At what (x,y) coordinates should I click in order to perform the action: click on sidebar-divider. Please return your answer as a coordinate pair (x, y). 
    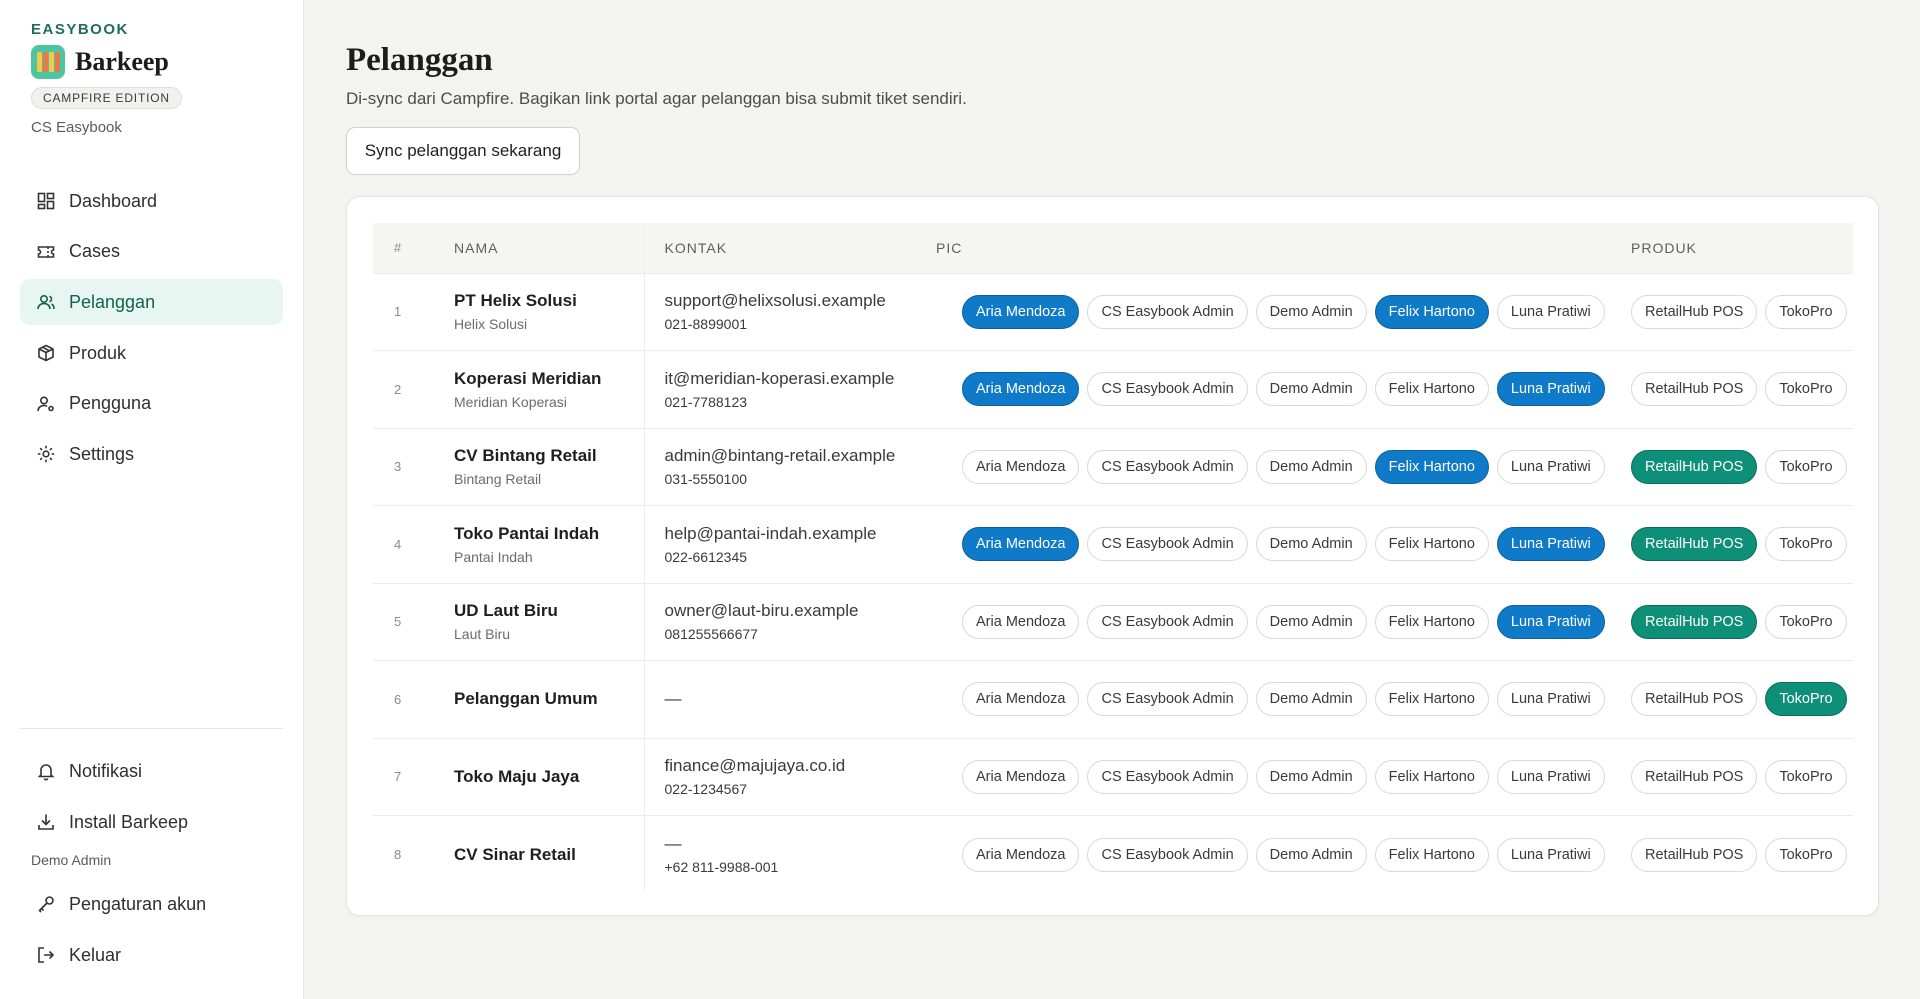
    Looking at the image, I should click on (151, 728).